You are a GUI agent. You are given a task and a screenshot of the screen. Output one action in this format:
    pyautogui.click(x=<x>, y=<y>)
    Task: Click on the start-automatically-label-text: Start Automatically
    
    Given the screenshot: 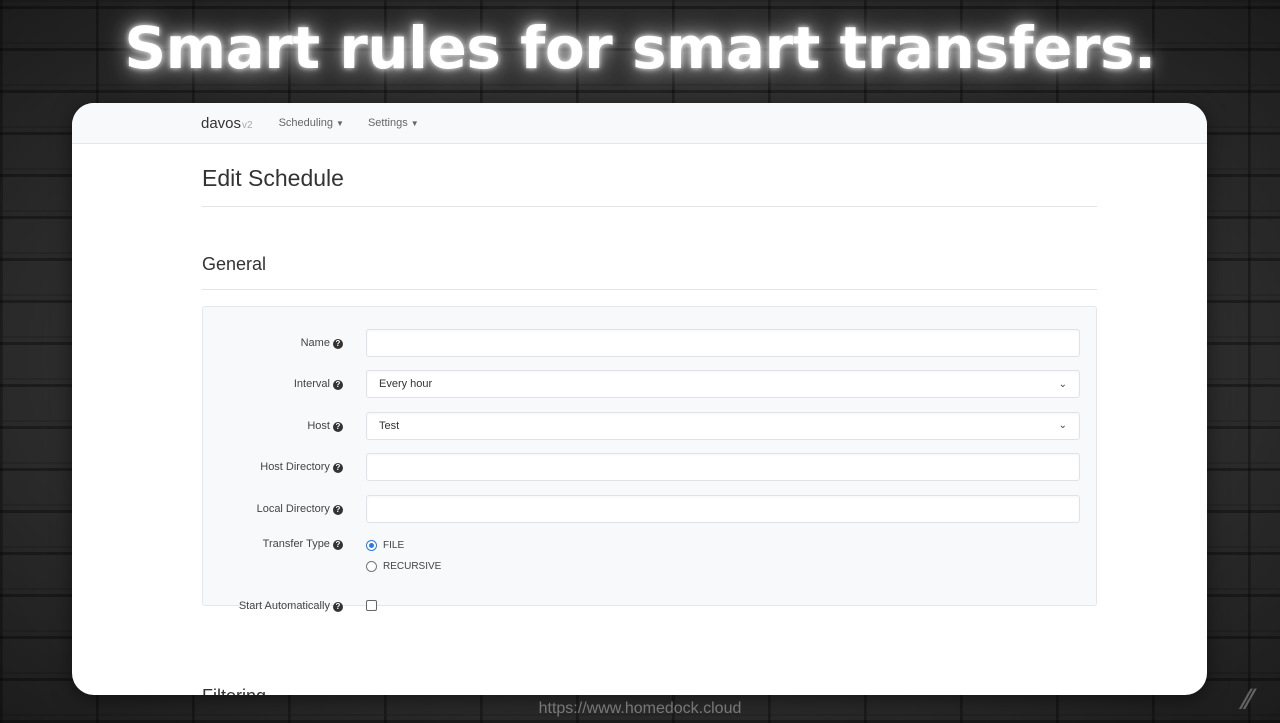 What is the action you would take?
    pyautogui.click(x=284, y=605)
    